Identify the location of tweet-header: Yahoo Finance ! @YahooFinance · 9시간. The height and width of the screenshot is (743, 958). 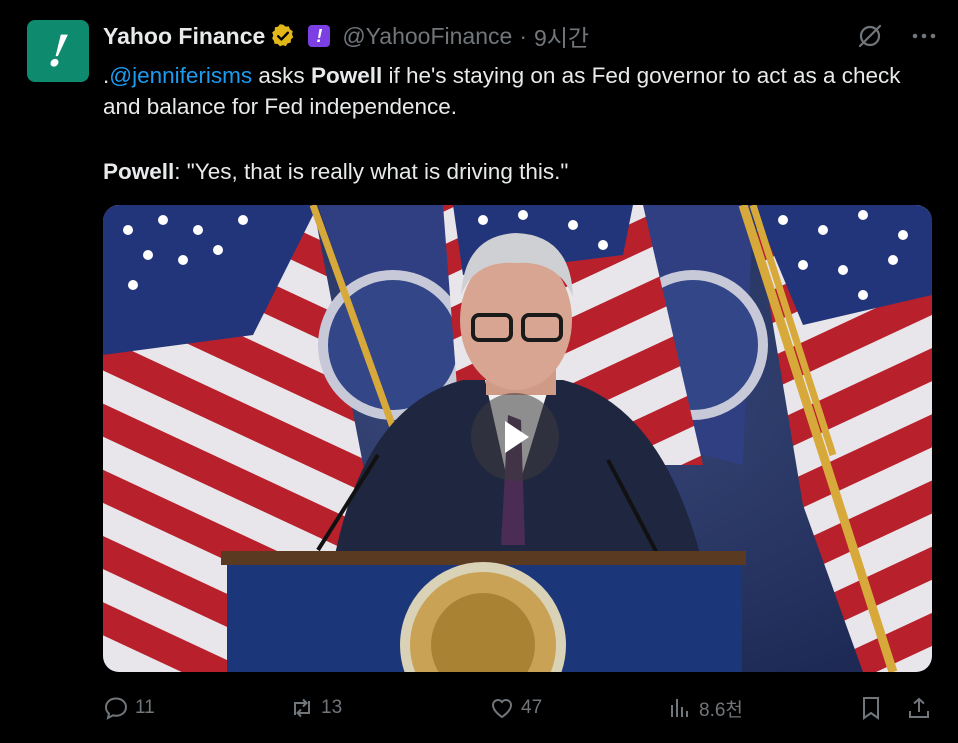
(520, 36).